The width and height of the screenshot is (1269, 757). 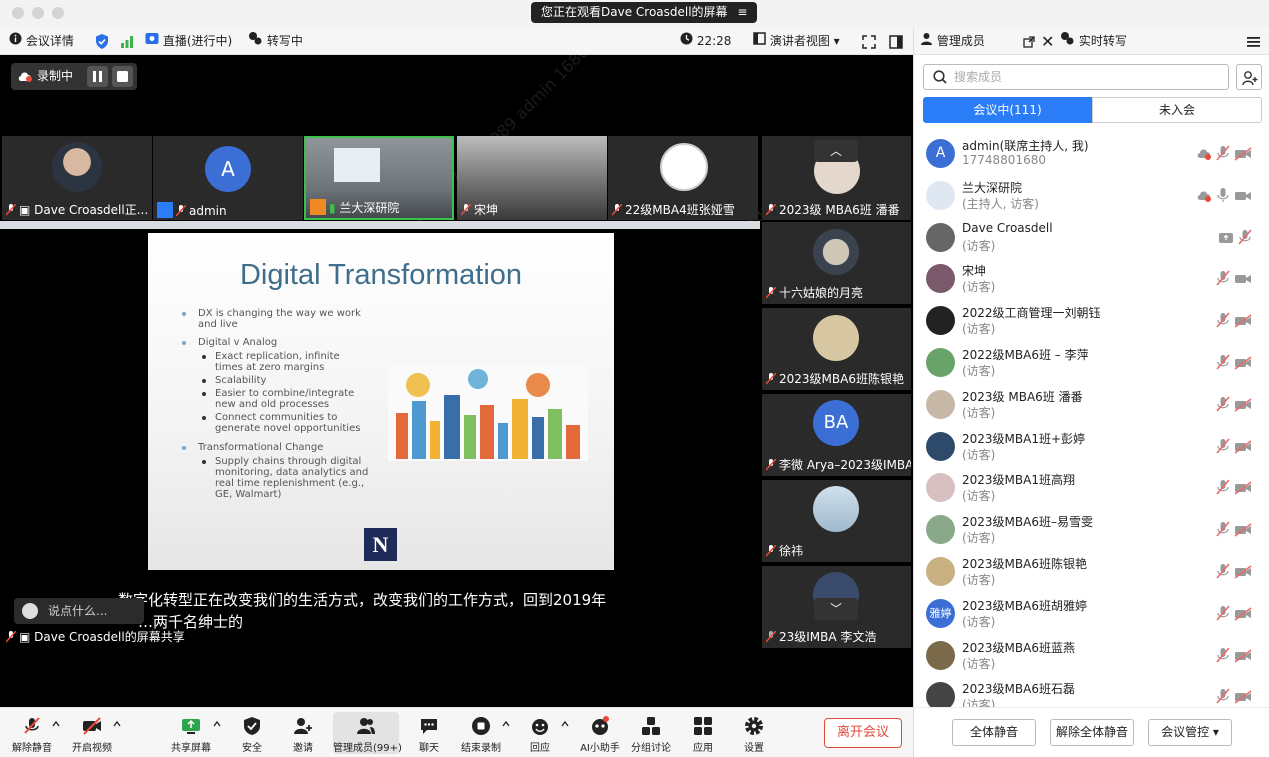 I want to click on scroll-up-button: ︿, so click(x=836, y=151).